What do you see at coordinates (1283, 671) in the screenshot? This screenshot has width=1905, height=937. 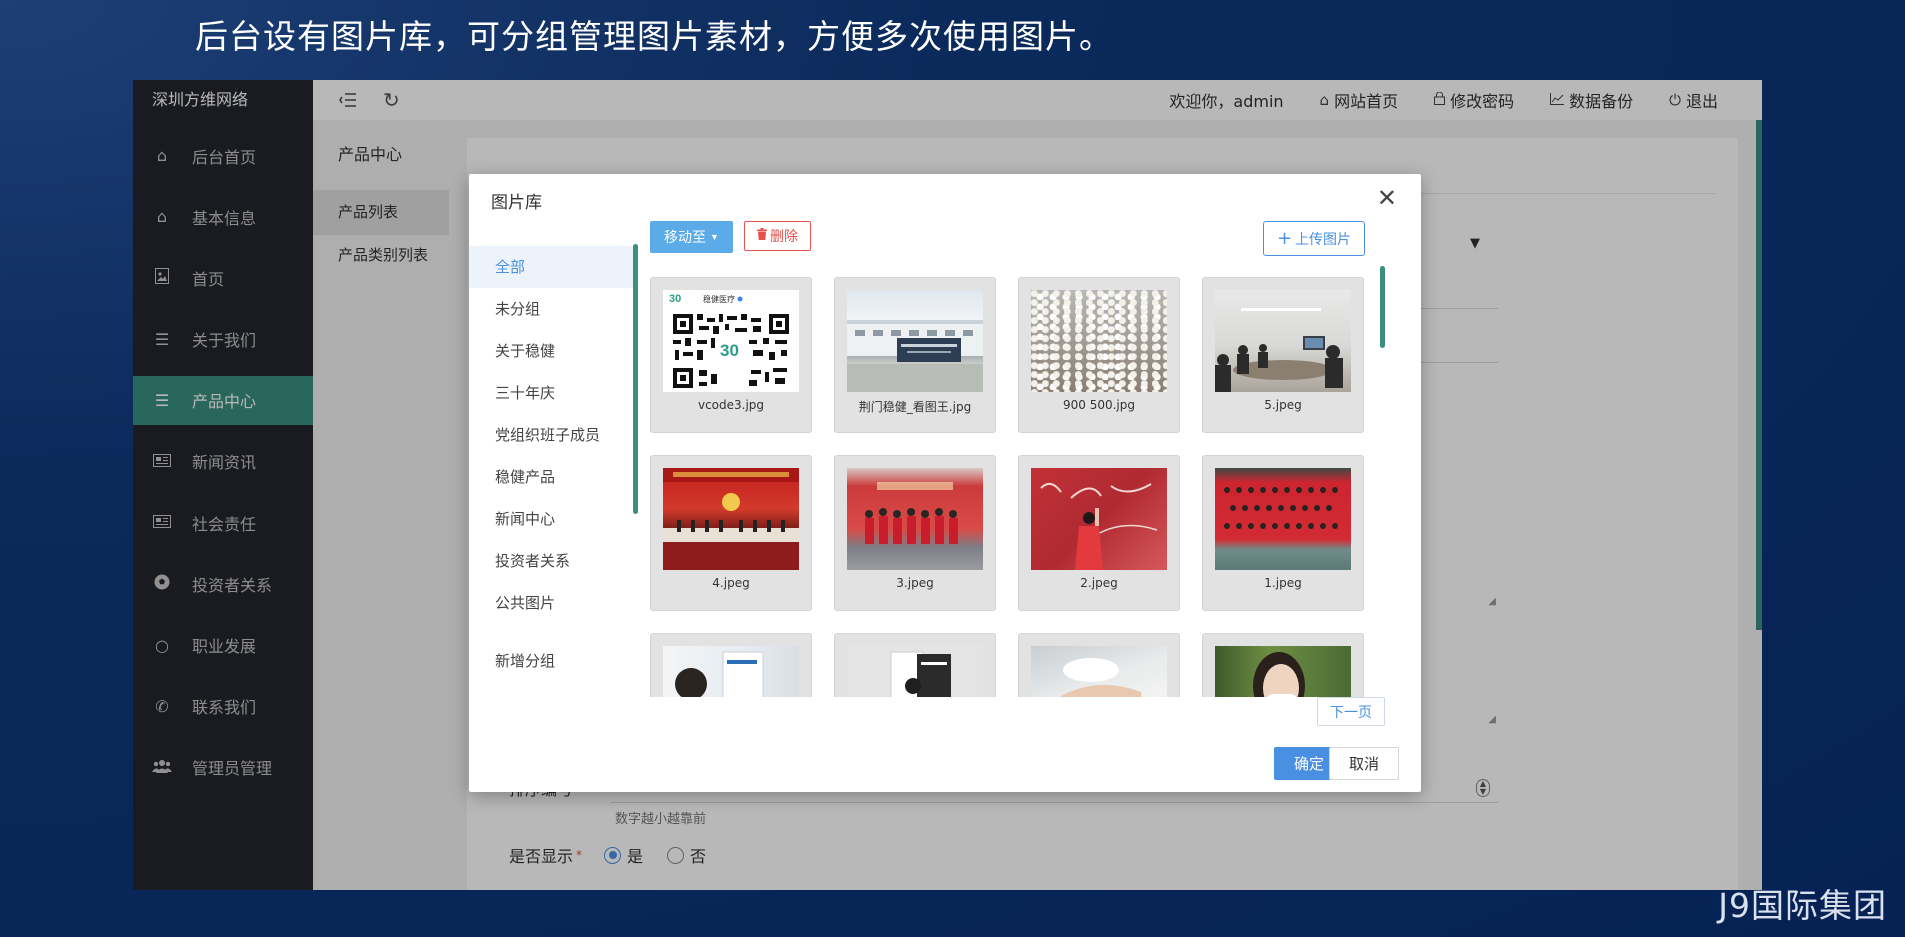 I see `woman-mask-photo` at bounding box center [1283, 671].